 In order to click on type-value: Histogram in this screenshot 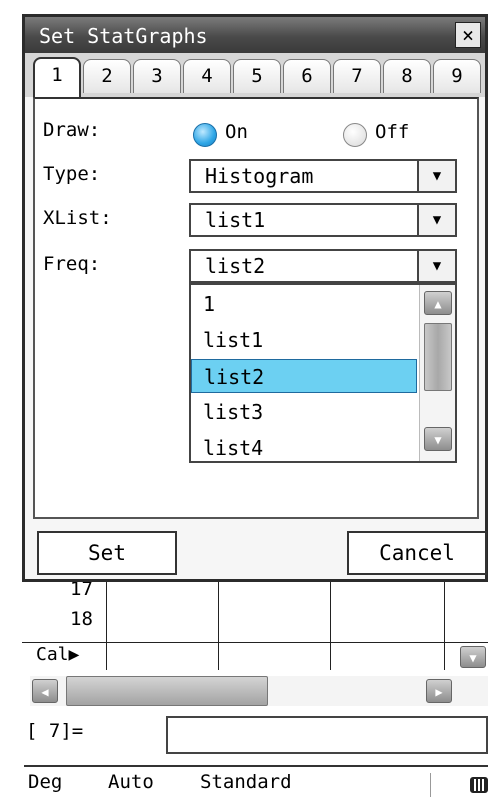, I will do `click(259, 176)`.